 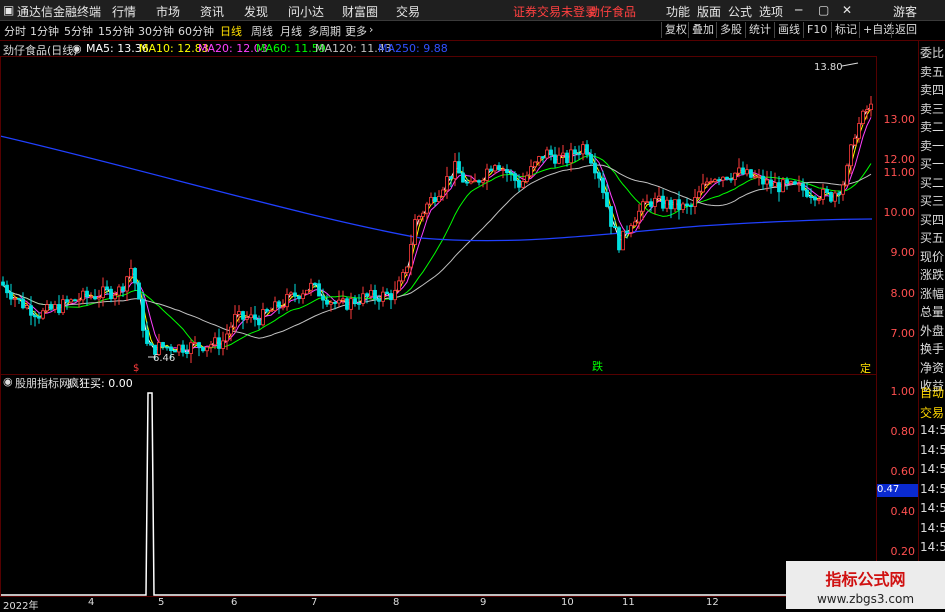 What do you see at coordinates (15, 31) in the screenshot?
I see `tab-minute: 分时` at bounding box center [15, 31].